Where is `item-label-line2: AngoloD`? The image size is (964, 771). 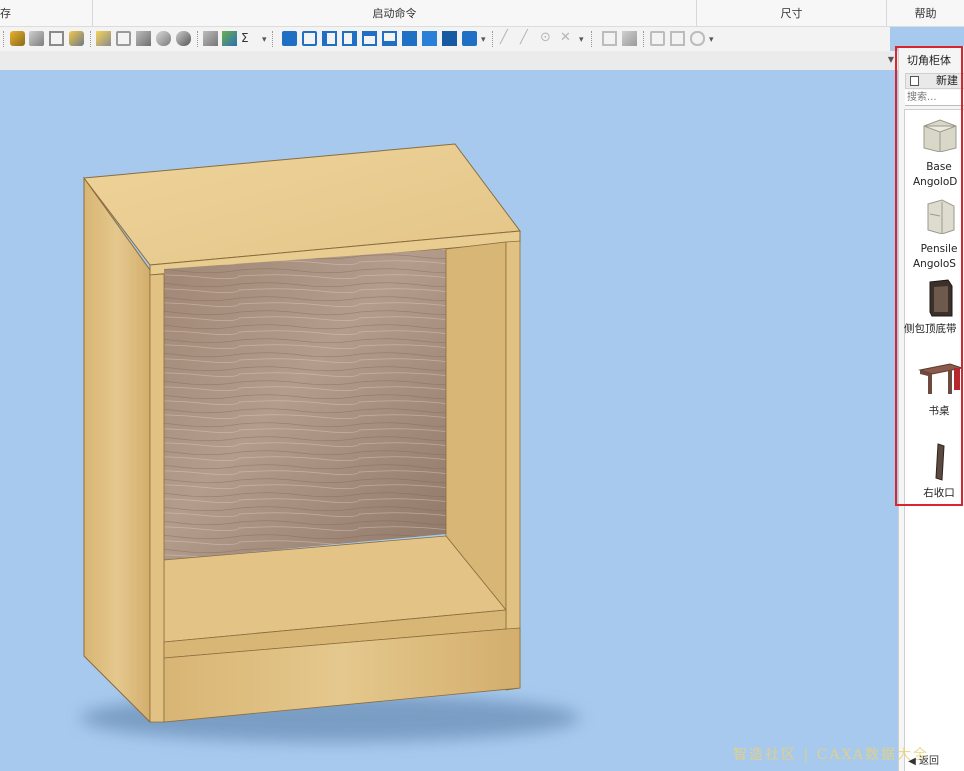
item-label-line2: AngoloD is located at coordinates (935, 182).